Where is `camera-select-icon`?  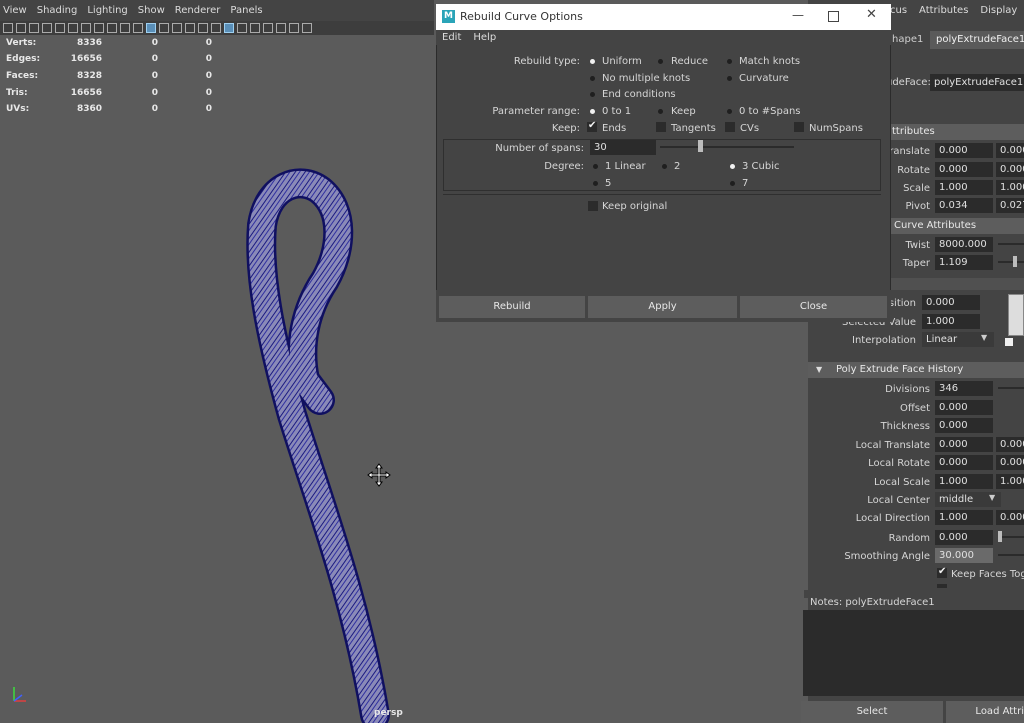 camera-select-icon is located at coordinates (8, 28).